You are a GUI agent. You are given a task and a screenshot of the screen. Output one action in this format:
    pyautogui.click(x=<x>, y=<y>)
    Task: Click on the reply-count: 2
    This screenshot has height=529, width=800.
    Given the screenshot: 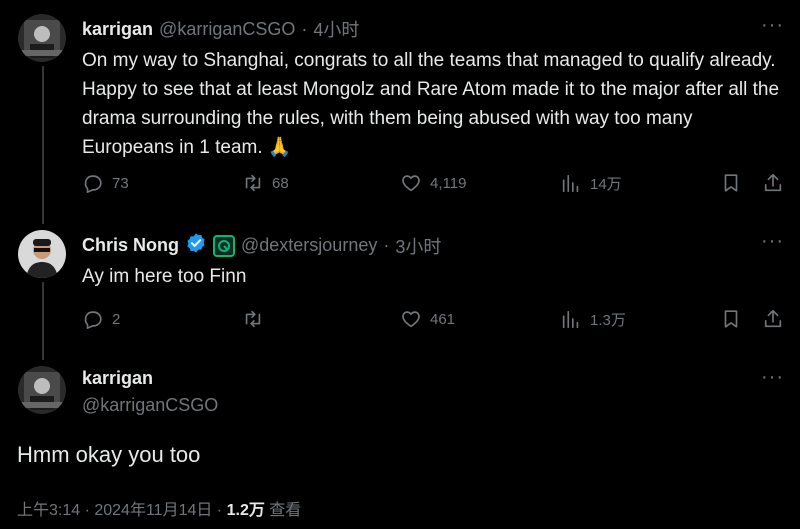 What is the action you would take?
    pyautogui.click(x=116, y=319)
    